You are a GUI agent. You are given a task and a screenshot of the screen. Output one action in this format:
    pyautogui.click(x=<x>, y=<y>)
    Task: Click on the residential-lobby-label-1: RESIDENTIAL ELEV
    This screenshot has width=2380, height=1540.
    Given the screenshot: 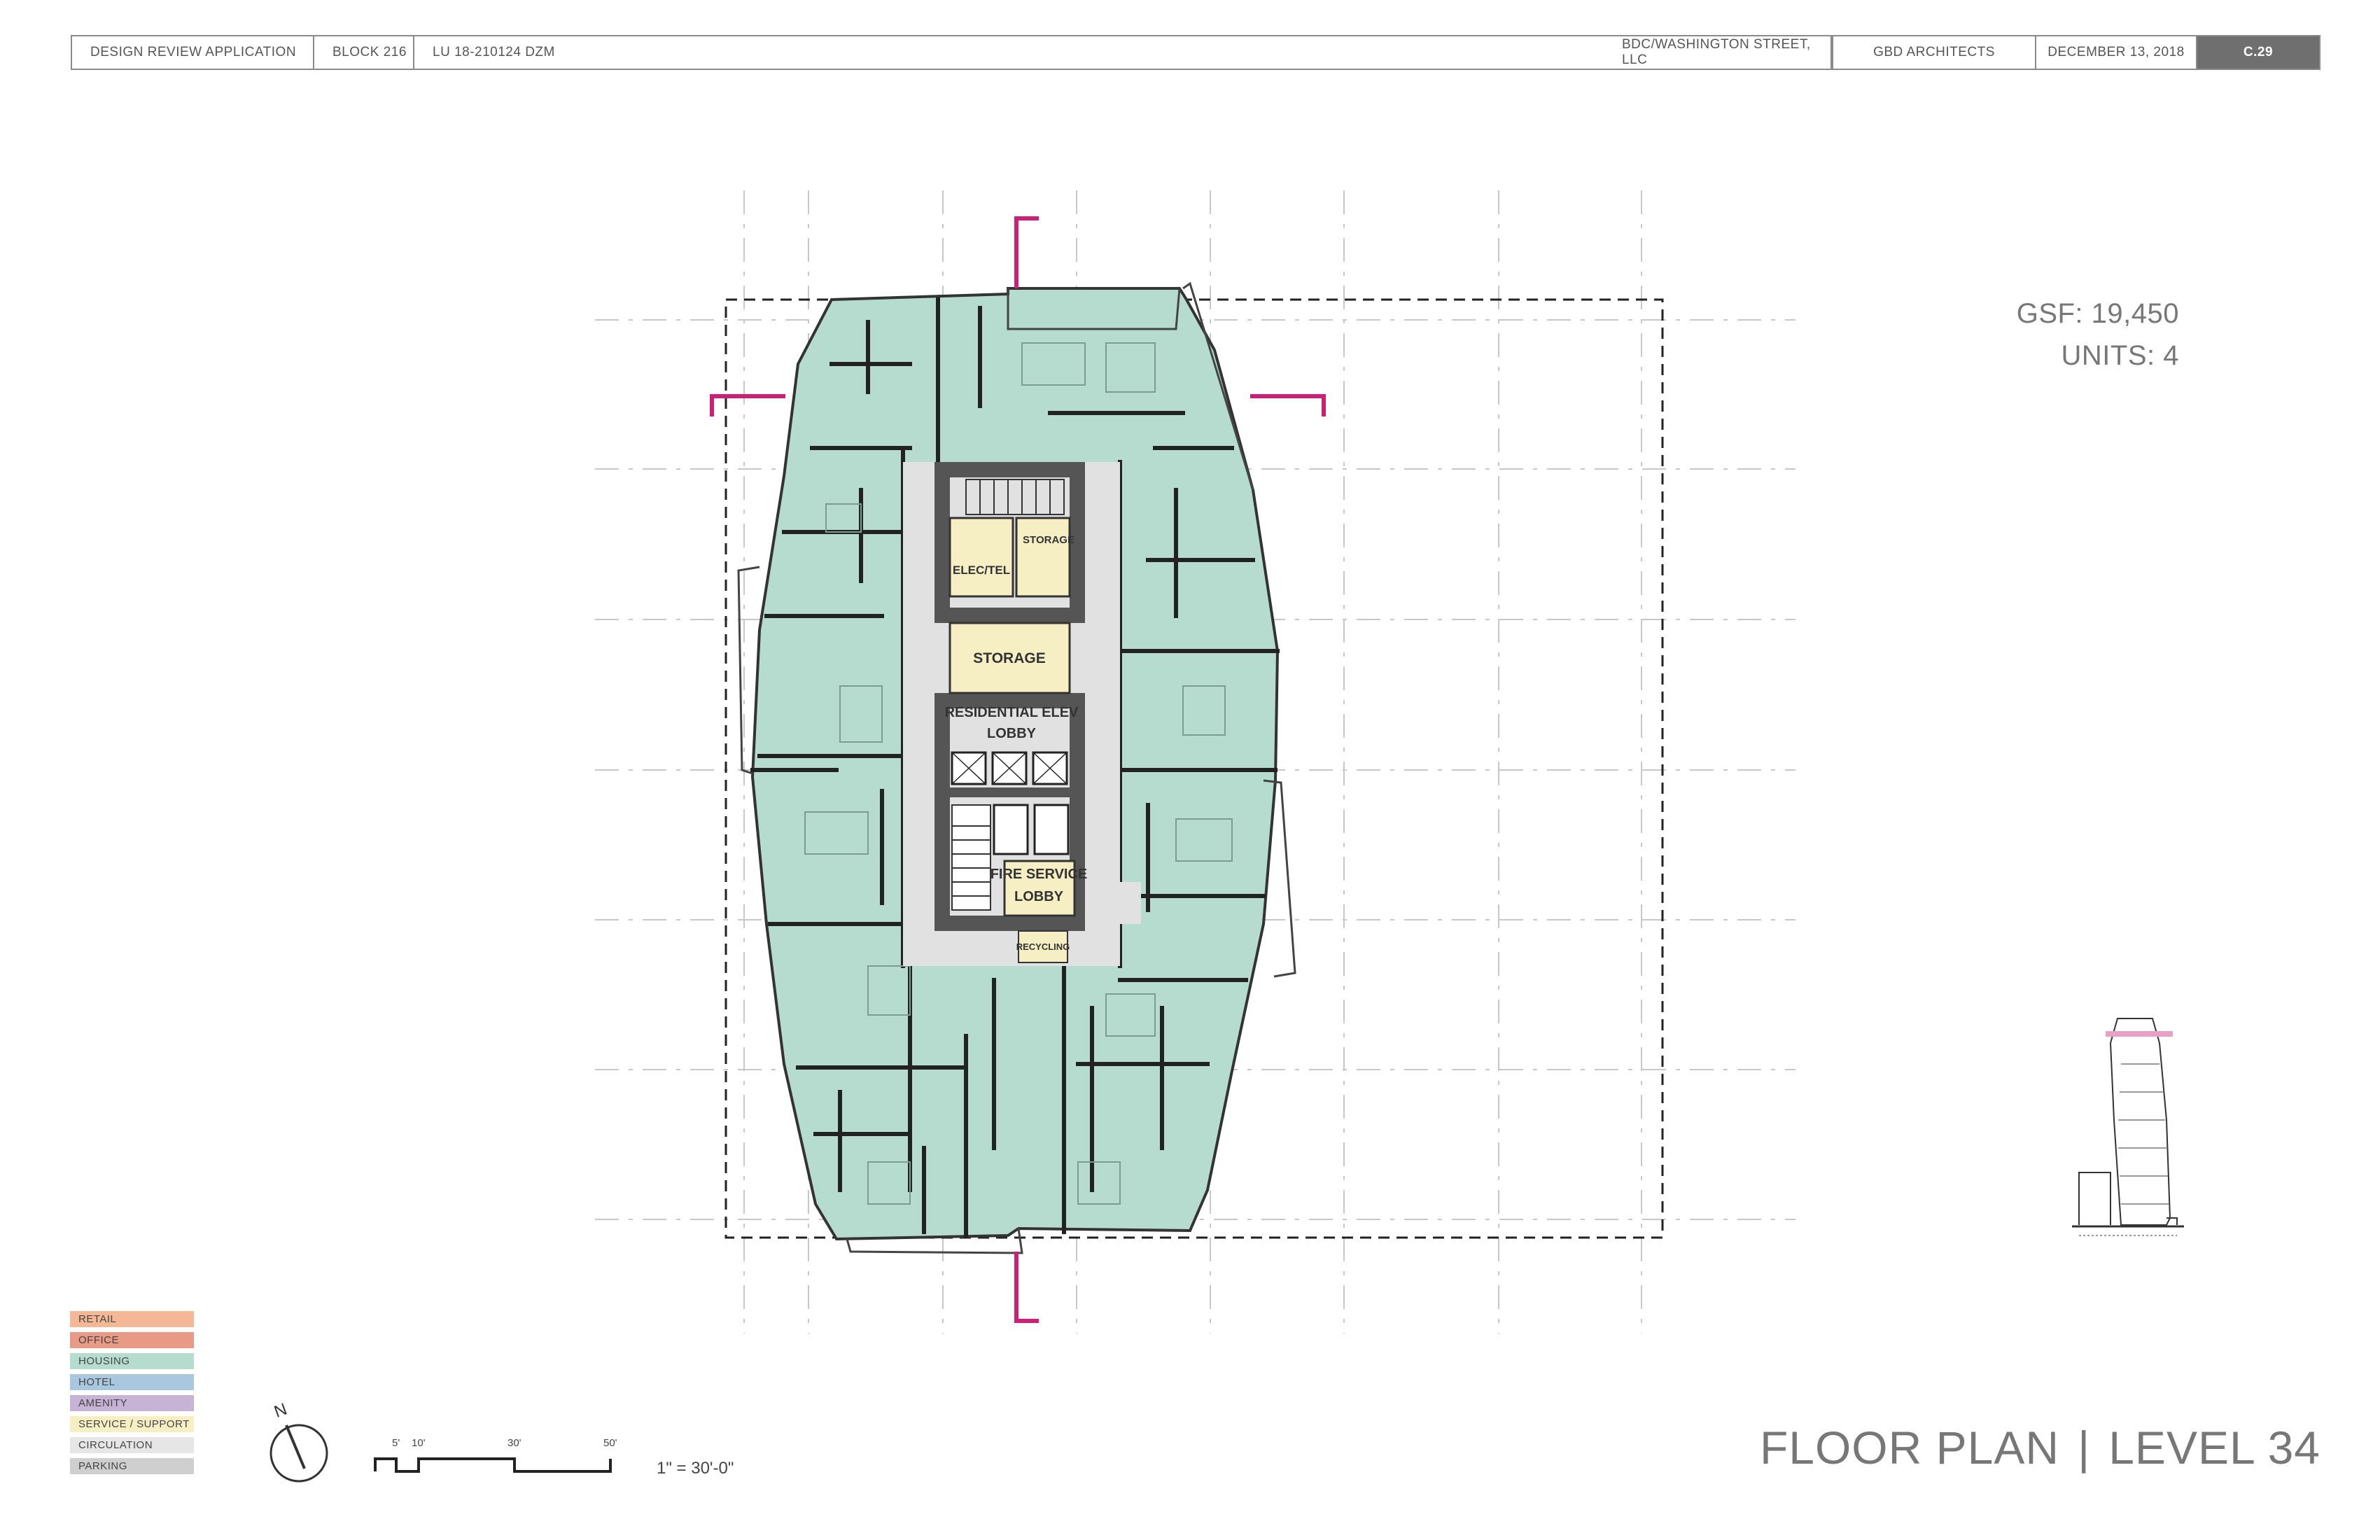 What is the action you would take?
    pyautogui.click(x=1012, y=712)
    